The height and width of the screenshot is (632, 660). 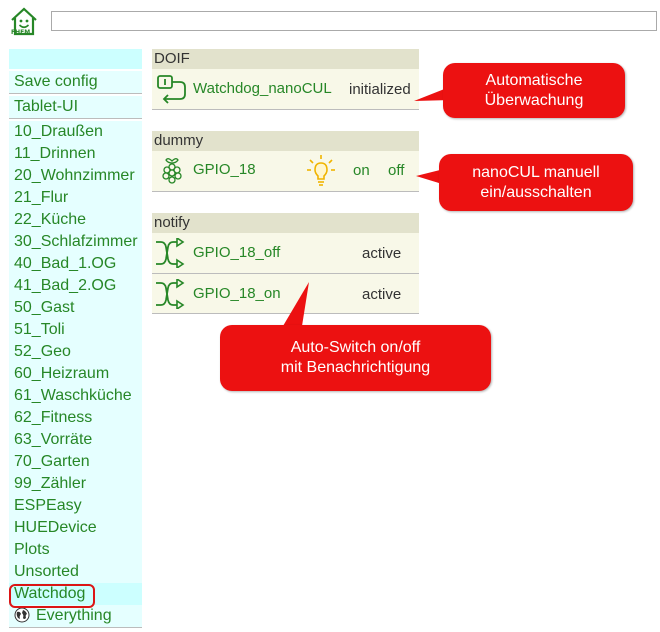 I want to click on callout-line: Automatische, so click(x=534, y=80).